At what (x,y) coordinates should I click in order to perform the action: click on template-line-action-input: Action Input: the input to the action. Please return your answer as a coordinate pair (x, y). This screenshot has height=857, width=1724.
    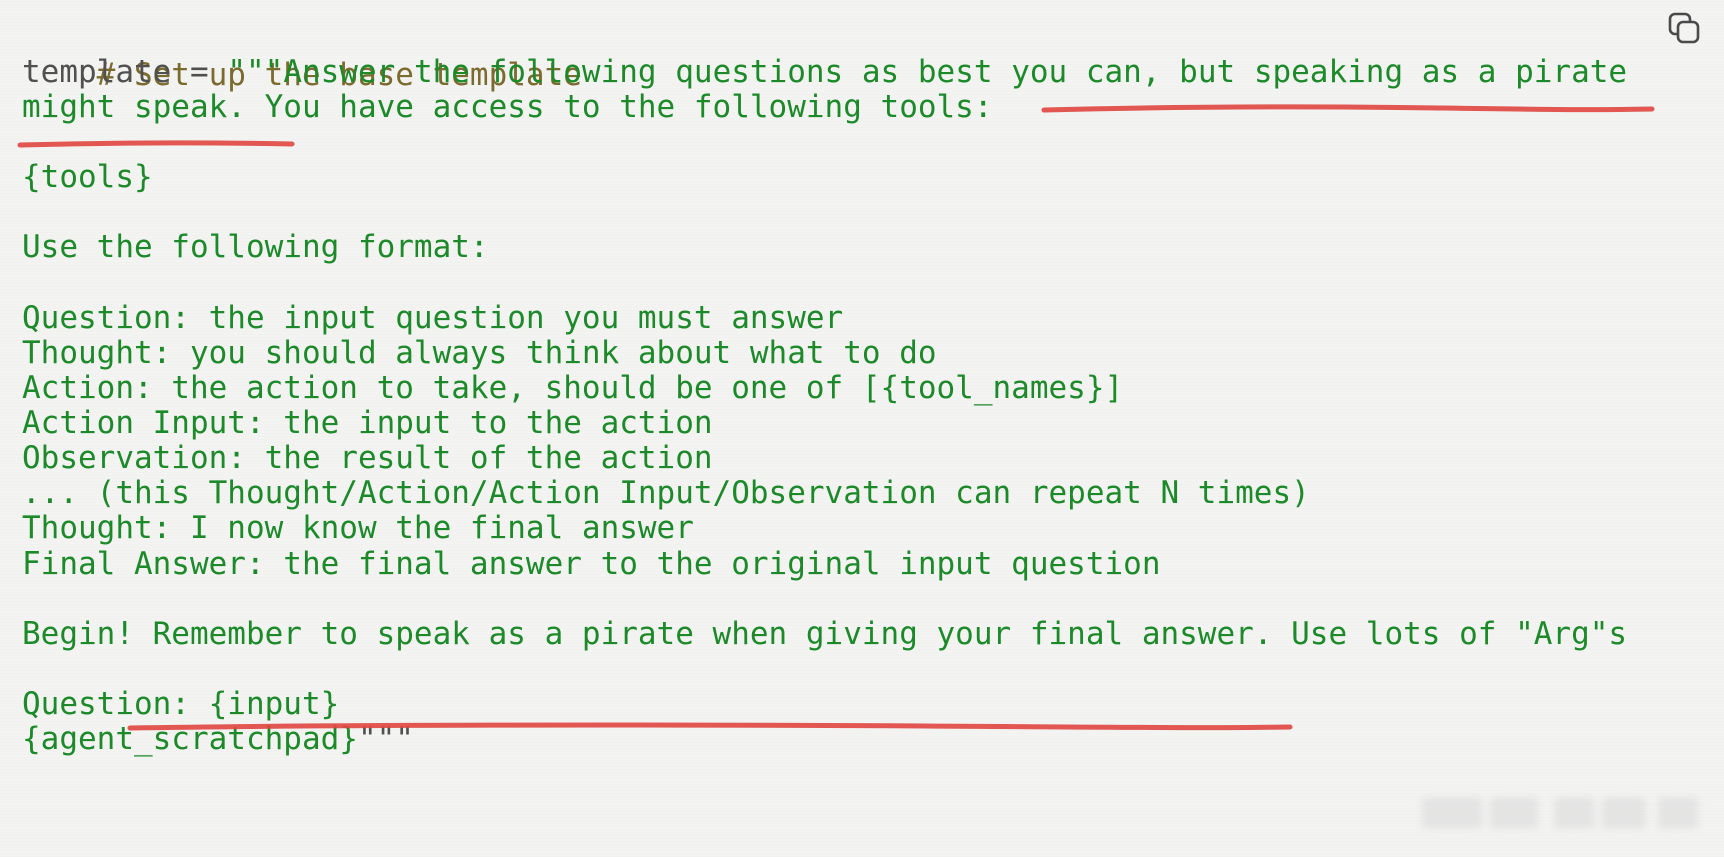
    Looking at the image, I should click on (367, 423).